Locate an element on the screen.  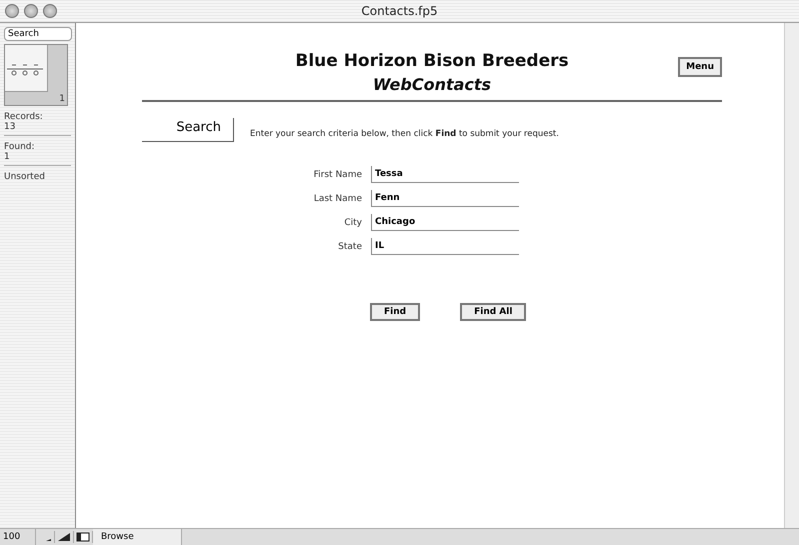
field-label: City is located at coordinates (352, 223).